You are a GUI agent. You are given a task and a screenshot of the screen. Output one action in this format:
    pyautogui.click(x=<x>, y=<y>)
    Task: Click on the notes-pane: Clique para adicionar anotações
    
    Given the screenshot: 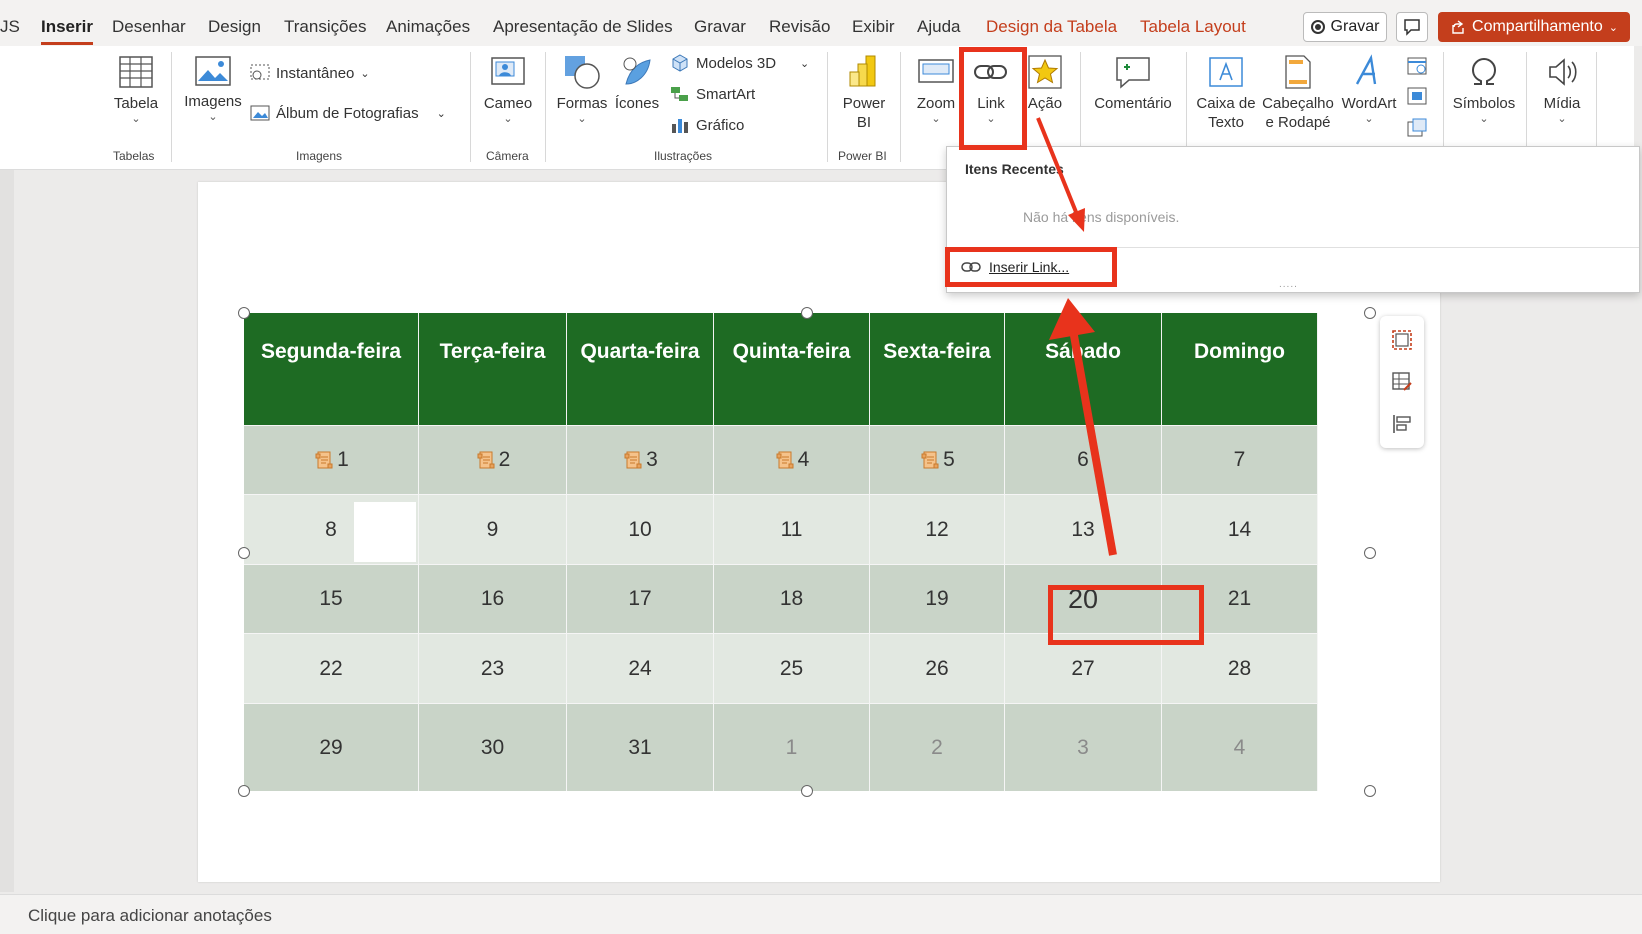 What is the action you would take?
    pyautogui.click(x=821, y=914)
    